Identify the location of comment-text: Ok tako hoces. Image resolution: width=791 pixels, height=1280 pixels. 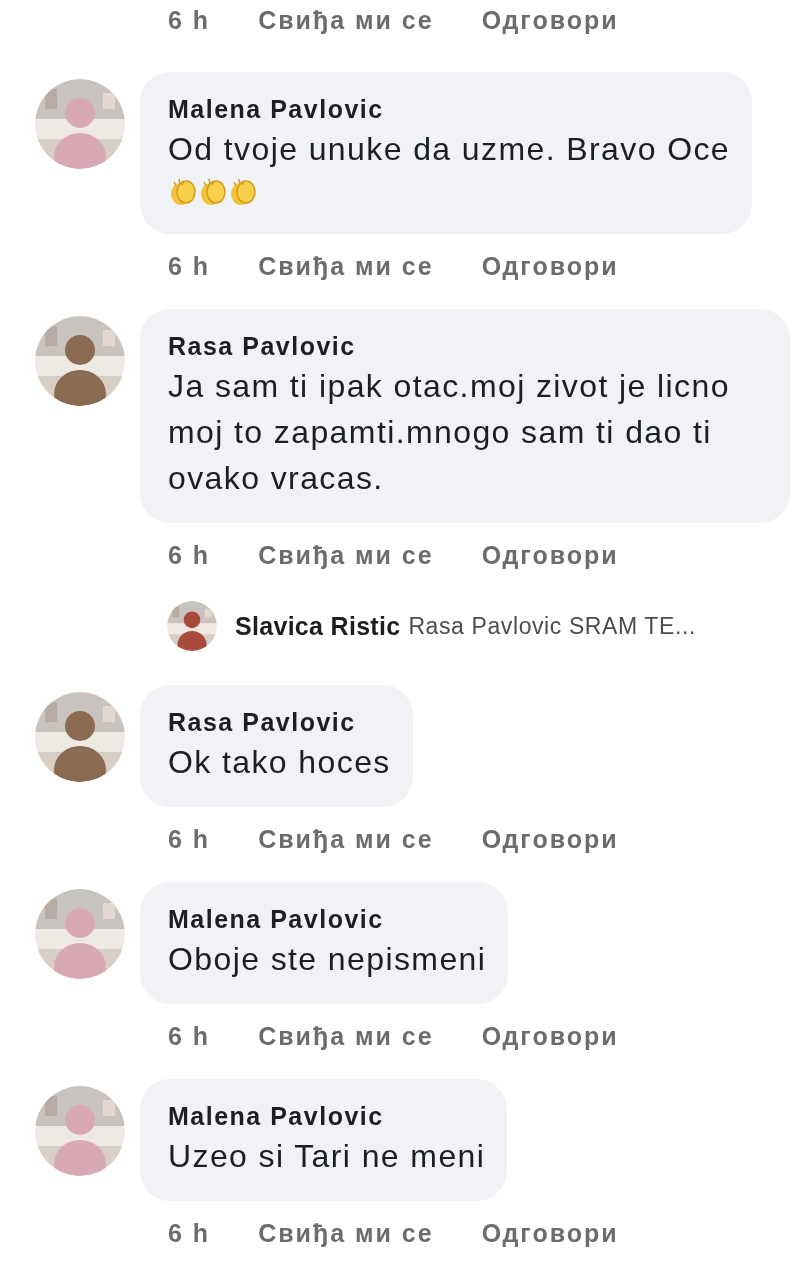
(279, 762).